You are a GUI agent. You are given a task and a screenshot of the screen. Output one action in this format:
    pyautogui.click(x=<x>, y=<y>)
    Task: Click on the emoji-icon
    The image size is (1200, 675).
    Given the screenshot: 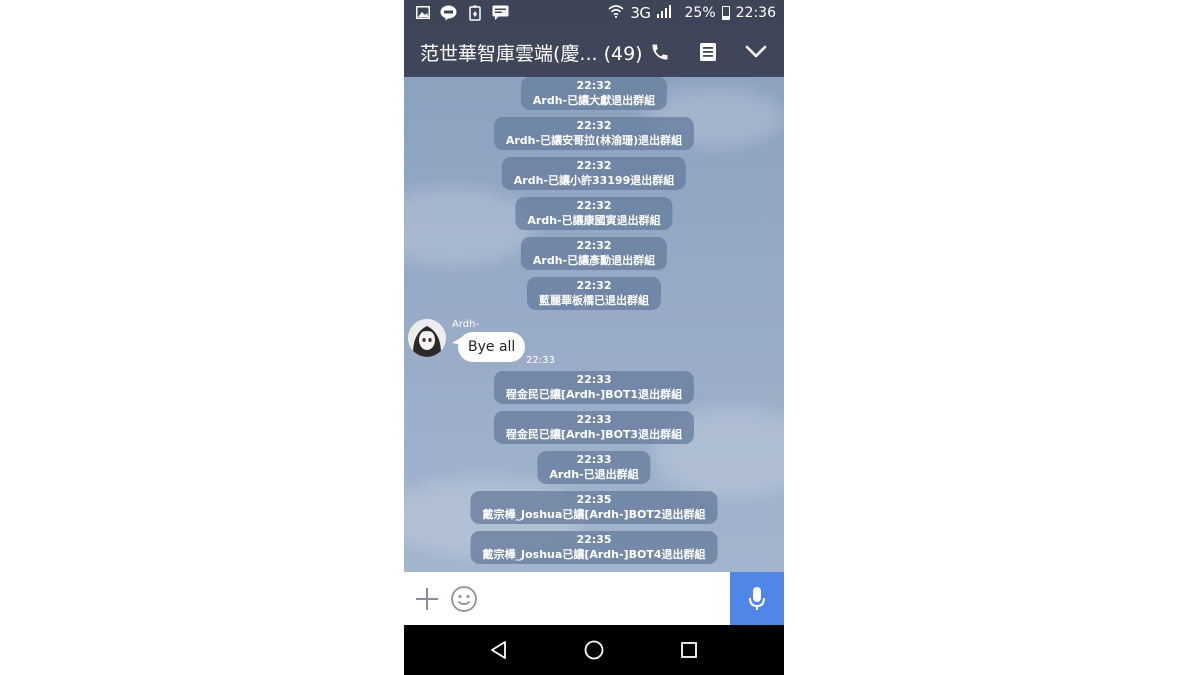 What is the action you would take?
    pyautogui.click(x=464, y=599)
    